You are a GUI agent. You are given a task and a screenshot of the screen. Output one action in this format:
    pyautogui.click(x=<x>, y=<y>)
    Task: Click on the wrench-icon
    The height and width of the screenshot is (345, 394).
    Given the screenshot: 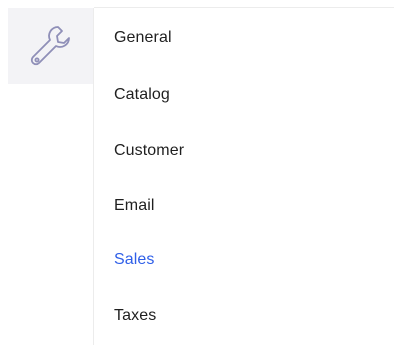 What is the action you would take?
    pyautogui.click(x=51, y=46)
    